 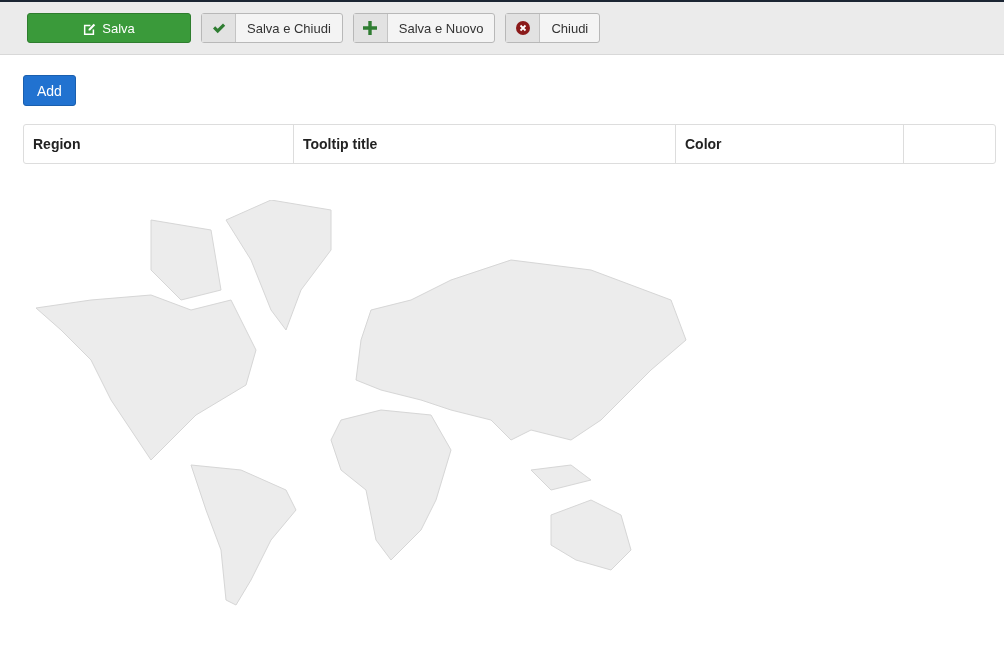 What do you see at coordinates (553, 28) in the screenshot?
I see `toolbar-button: Chiudi` at bounding box center [553, 28].